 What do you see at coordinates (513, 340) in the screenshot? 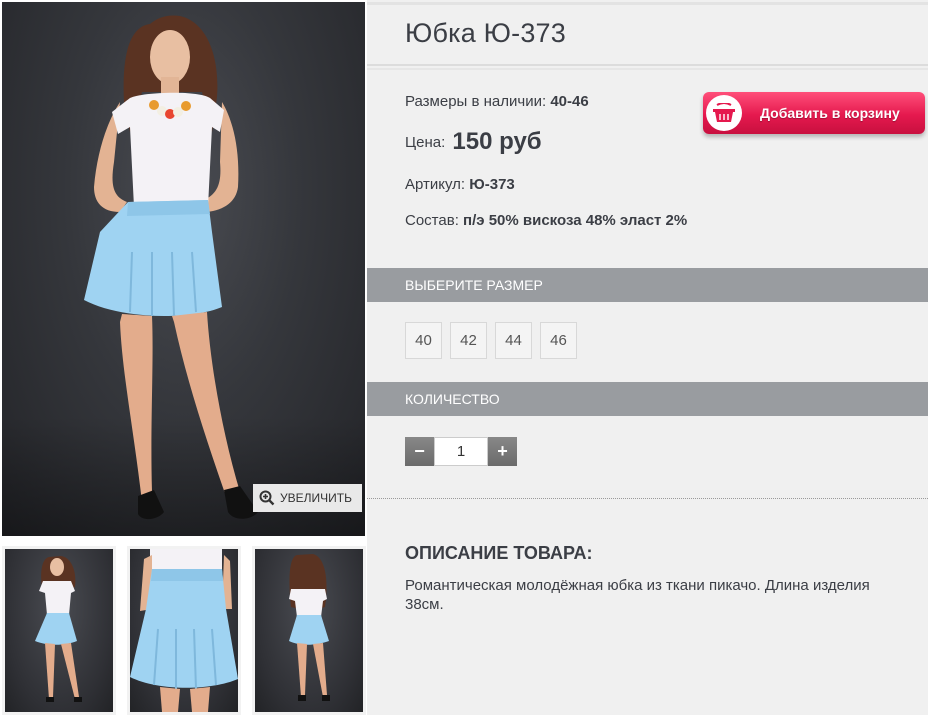
I see `size-option-44: 44` at bounding box center [513, 340].